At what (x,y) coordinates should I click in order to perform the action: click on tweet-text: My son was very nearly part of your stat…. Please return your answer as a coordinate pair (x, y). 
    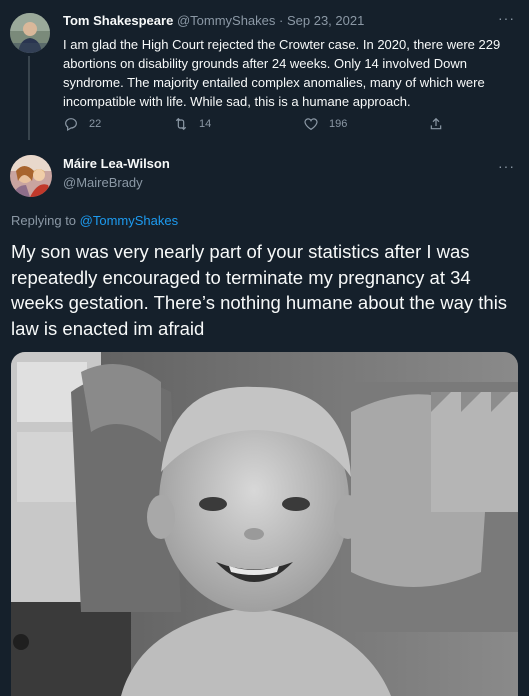
    Looking at the image, I should click on (259, 290).